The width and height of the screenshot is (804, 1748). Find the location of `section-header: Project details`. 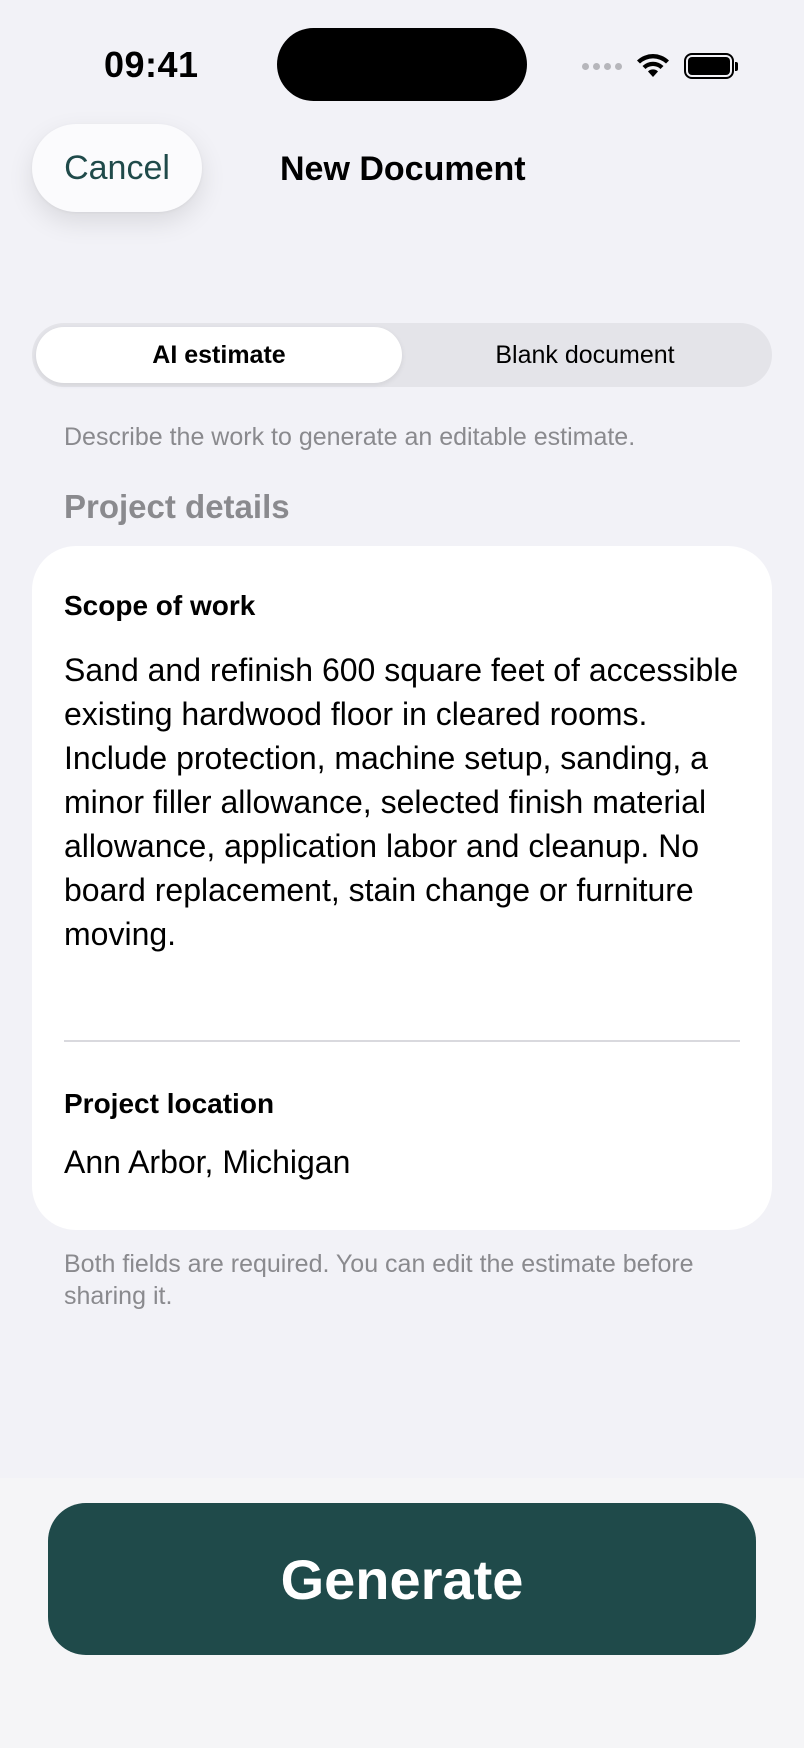

section-header: Project details is located at coordinates (177, 506).